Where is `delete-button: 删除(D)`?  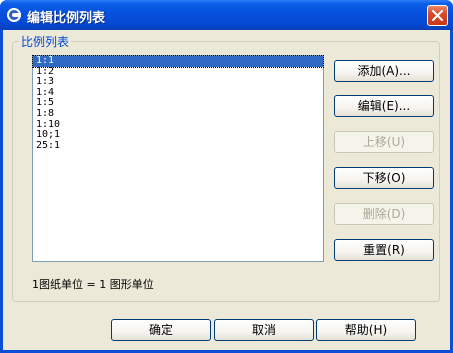 delete-button: 删除(D) is located at coordinates (384, 214).